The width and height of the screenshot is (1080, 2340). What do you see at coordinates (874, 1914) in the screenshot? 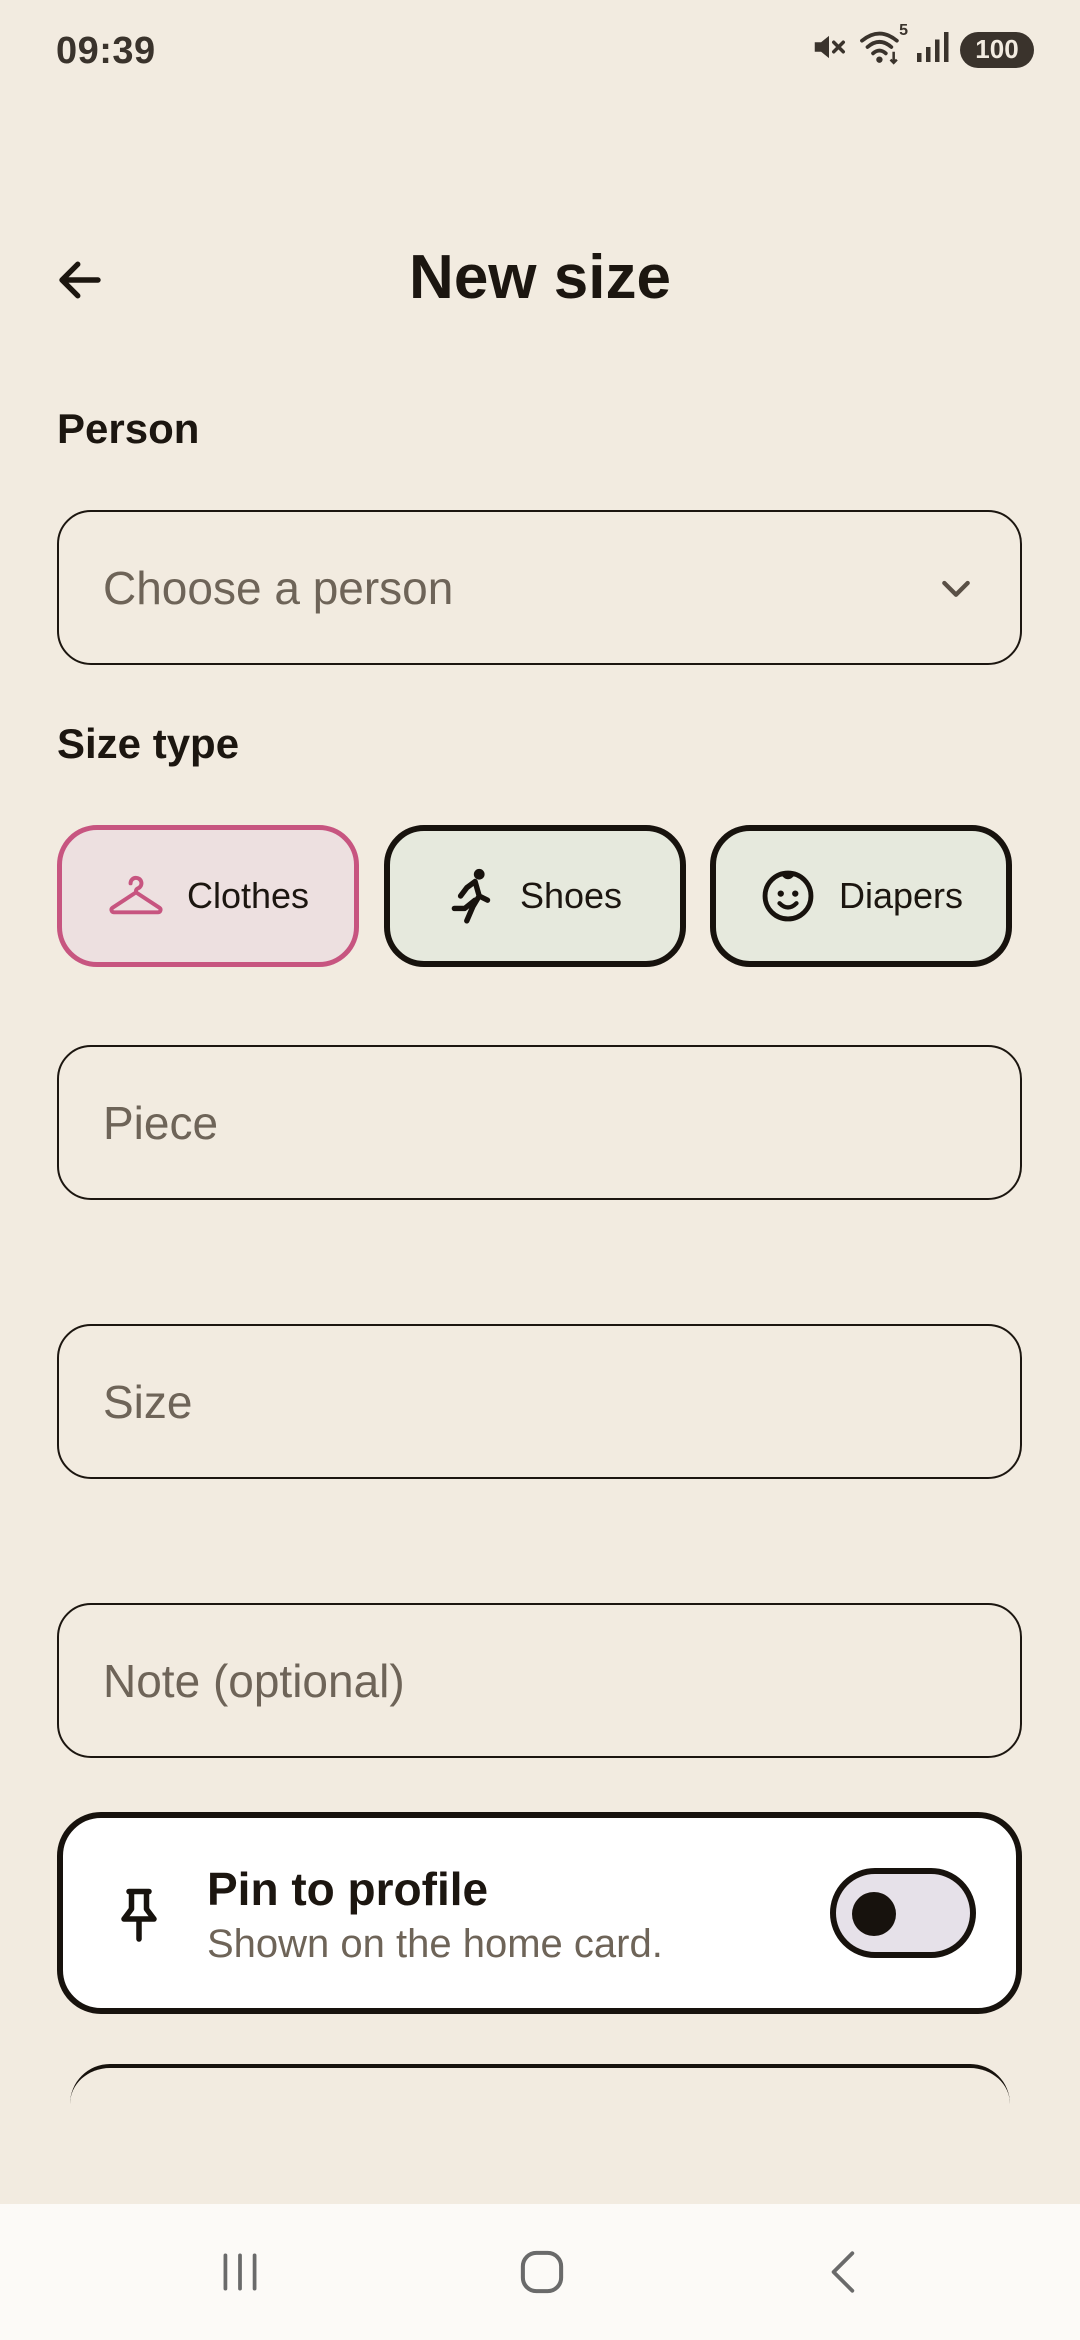
I see `toggle-knob` at bounding box center [874, 1914].